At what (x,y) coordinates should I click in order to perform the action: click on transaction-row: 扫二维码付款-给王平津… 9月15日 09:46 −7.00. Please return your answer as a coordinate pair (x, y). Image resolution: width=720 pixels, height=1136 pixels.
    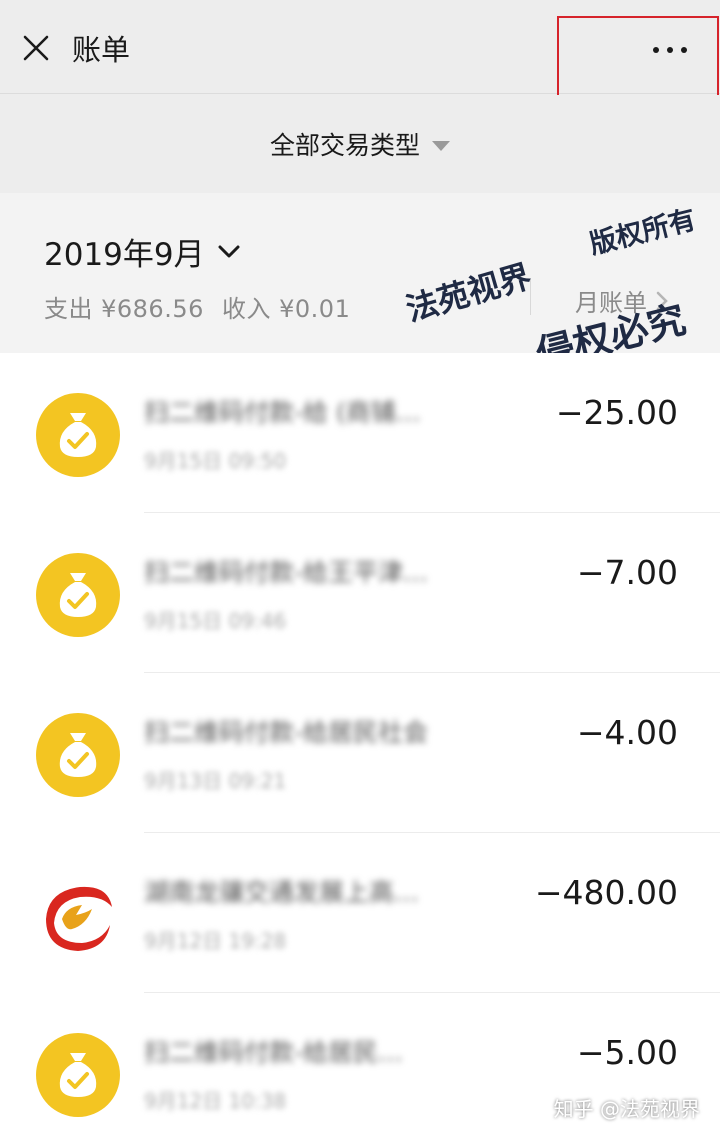
    Looking at the image, I should click on (360, 593).